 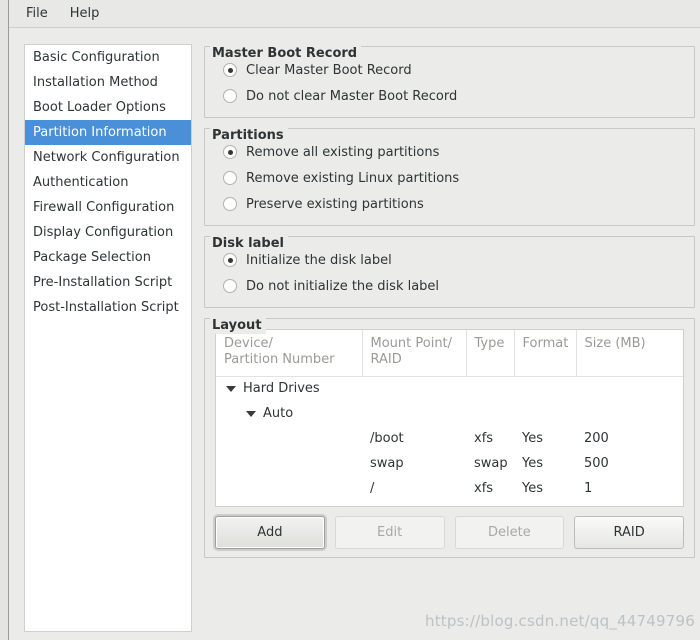 I want to click on cell-device: Auto, so click(x=289, y=413).